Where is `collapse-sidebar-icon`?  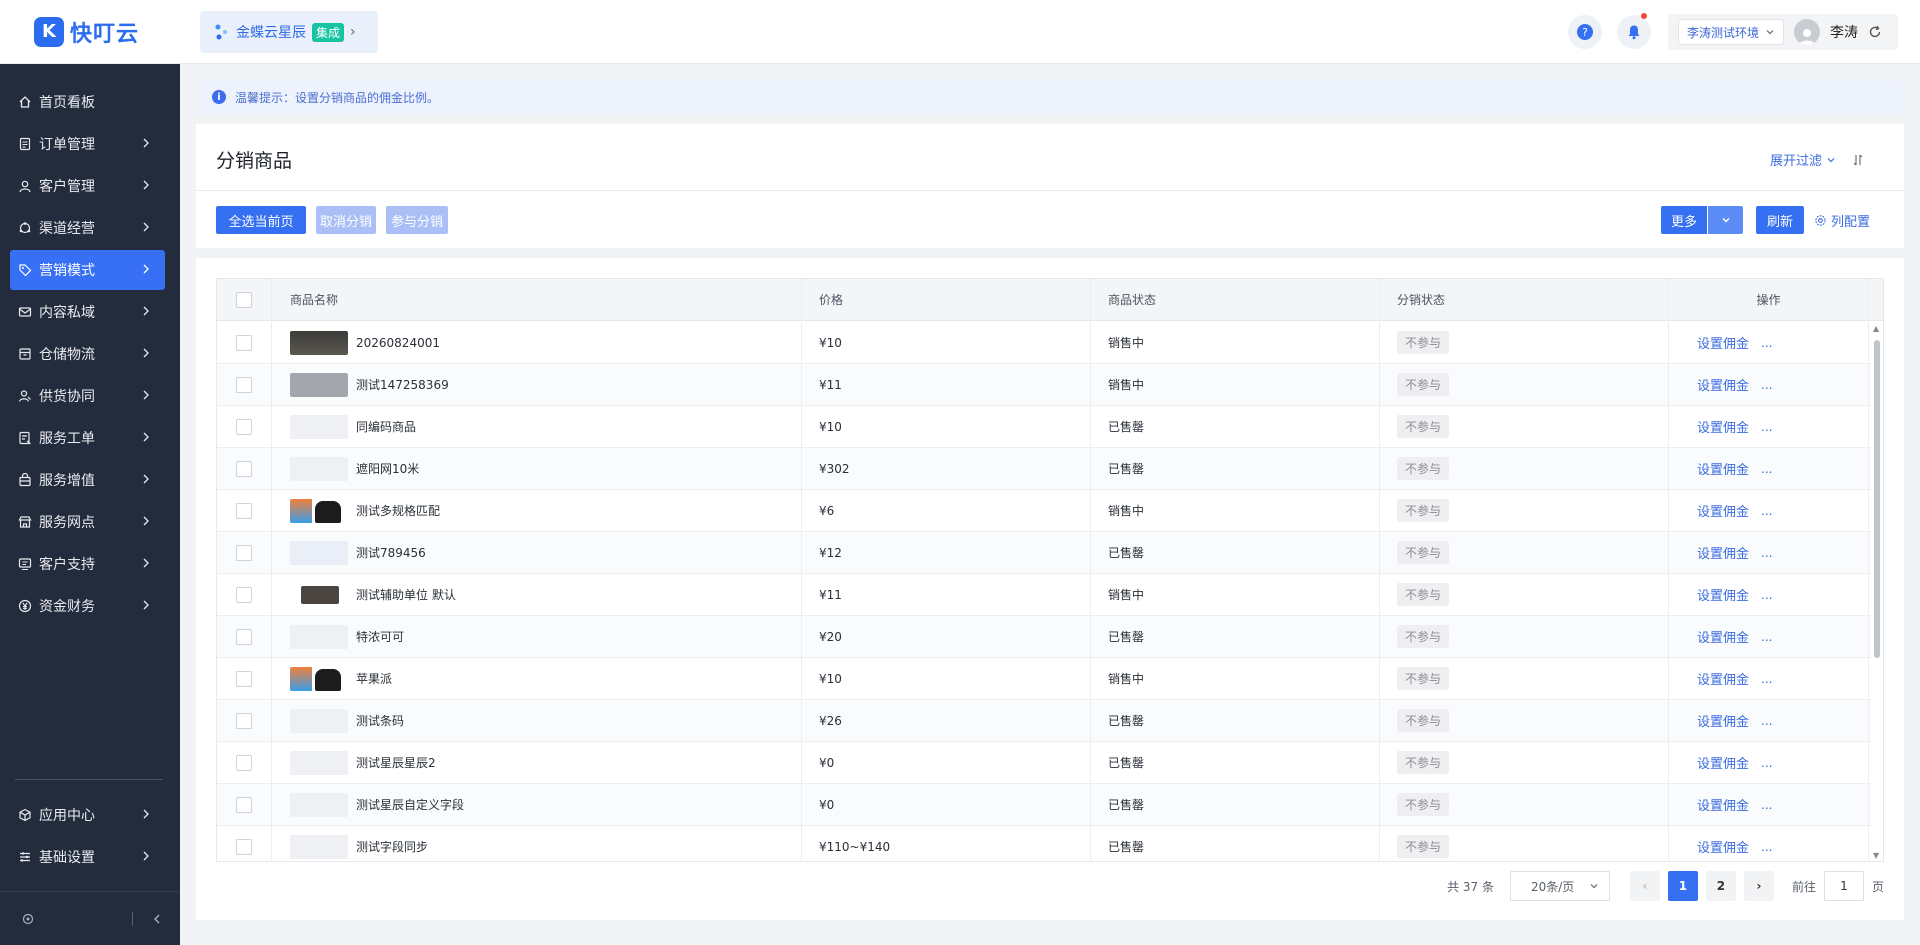 collapse-sidebar-icon is located at coordinates (157, 919).